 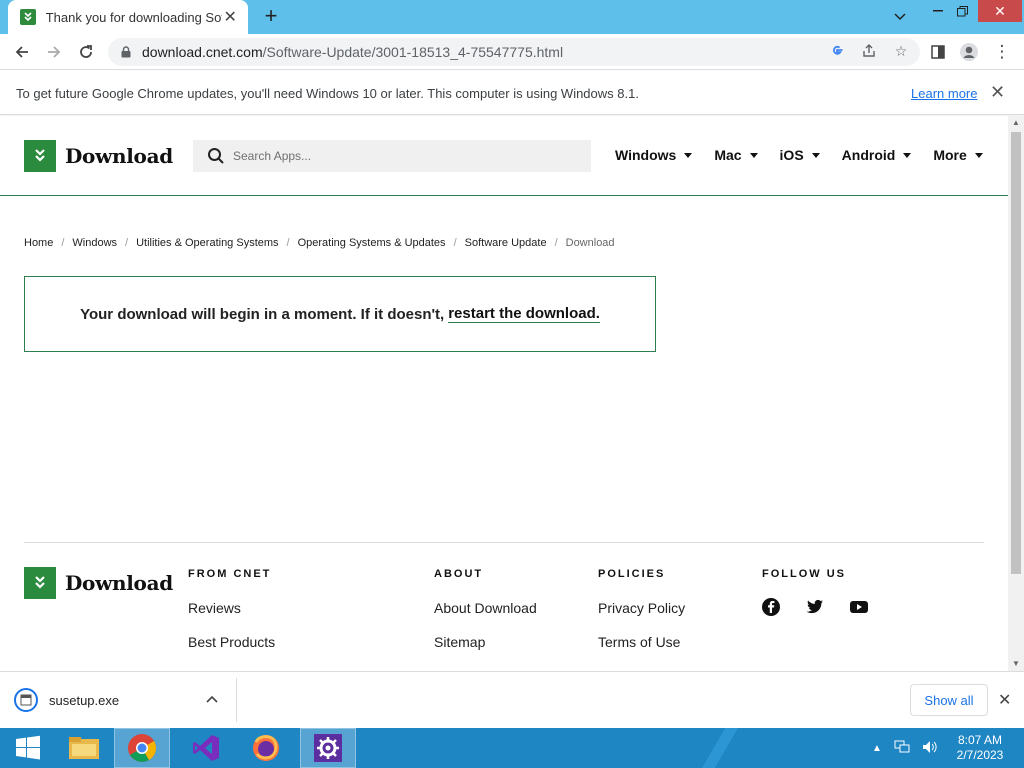 I want to click on footer-logo-text: Download, so click(x=119, y=583).